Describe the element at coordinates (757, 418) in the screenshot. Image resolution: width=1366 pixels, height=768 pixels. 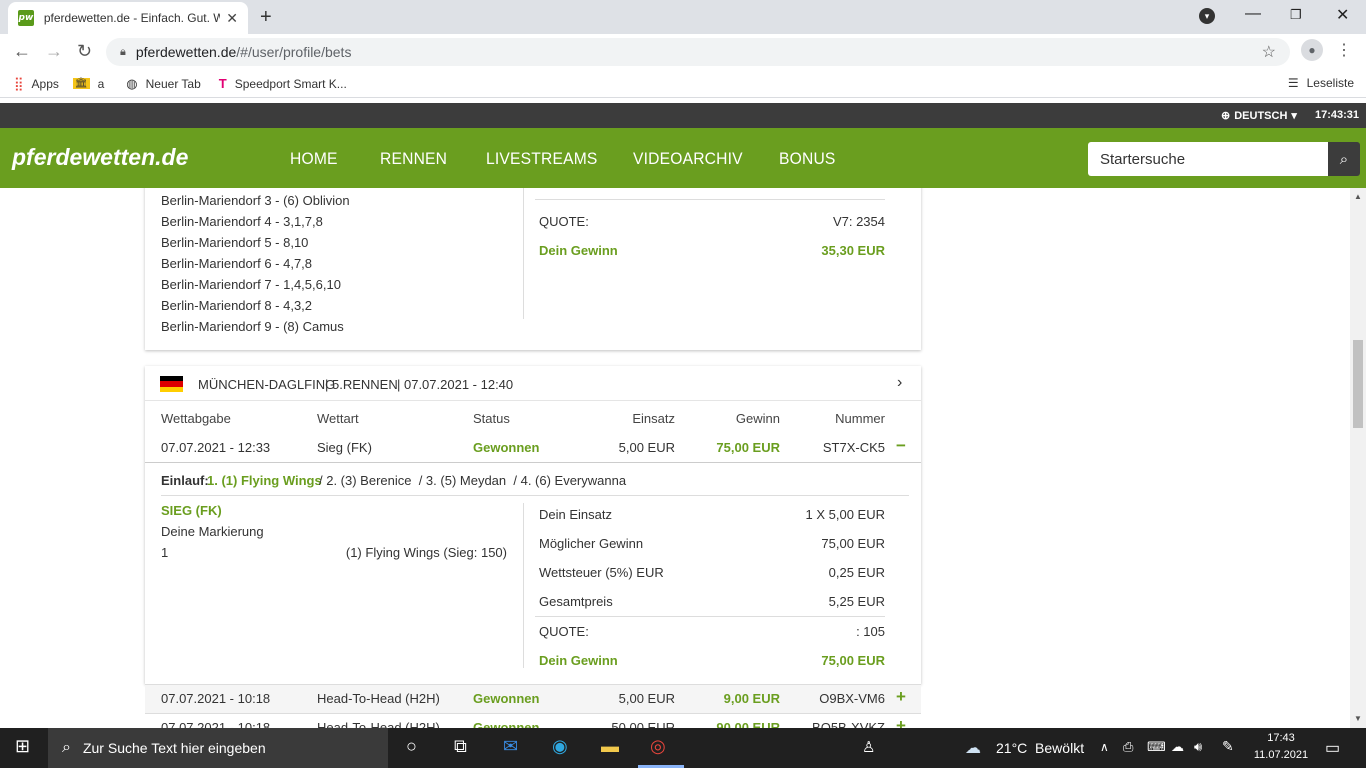
I see `header-gewinn: Gewinn` at that location.